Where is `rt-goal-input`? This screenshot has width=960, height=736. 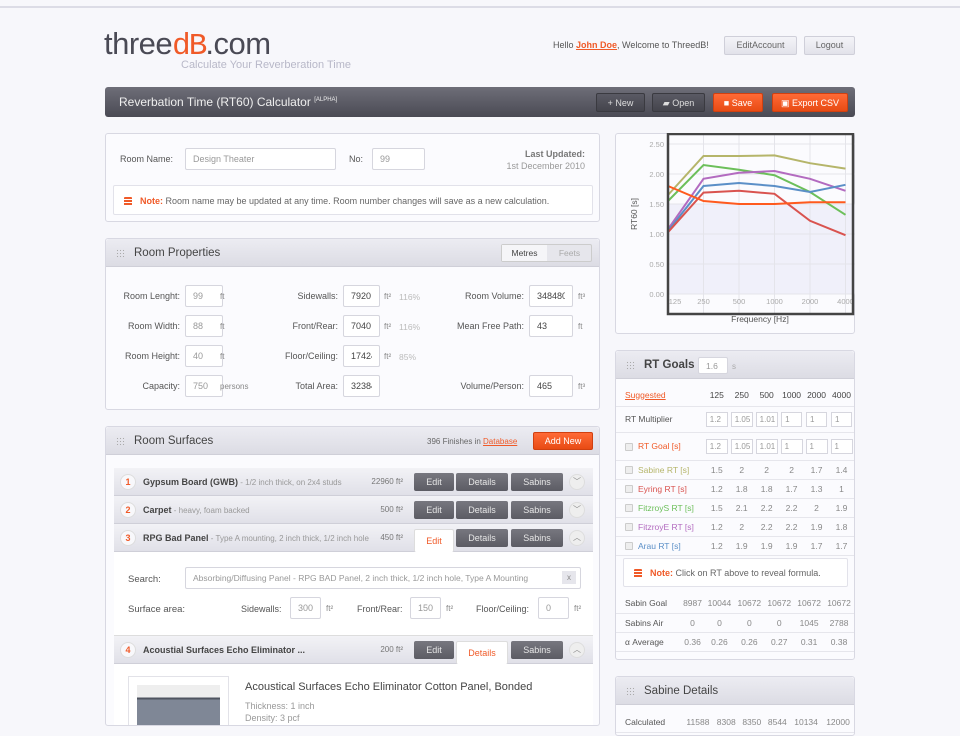 rt-goal-input is located at coordinates (713, 365).